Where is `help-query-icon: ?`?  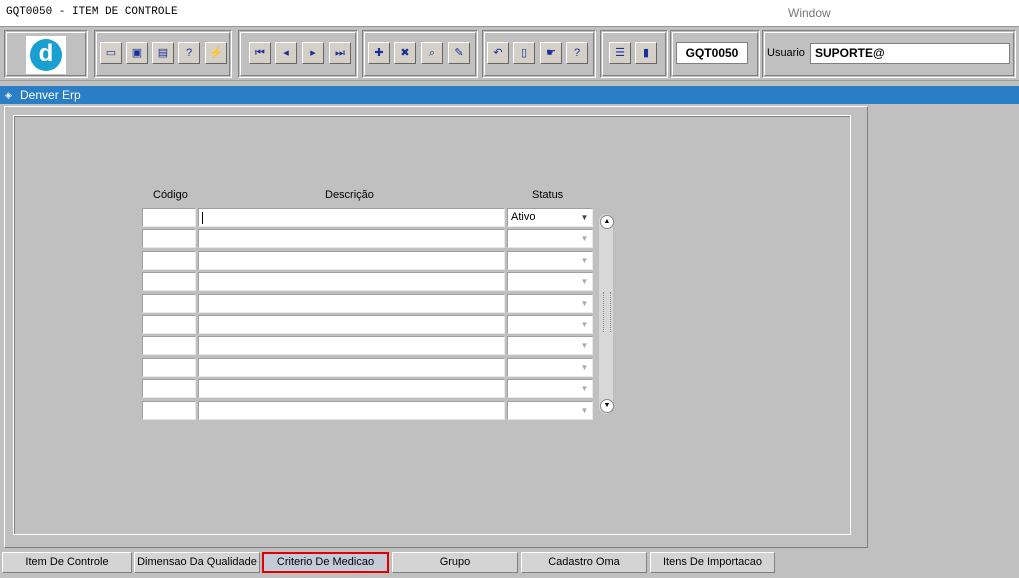 help-query-icon: ? is located at coordinates (189, 53).